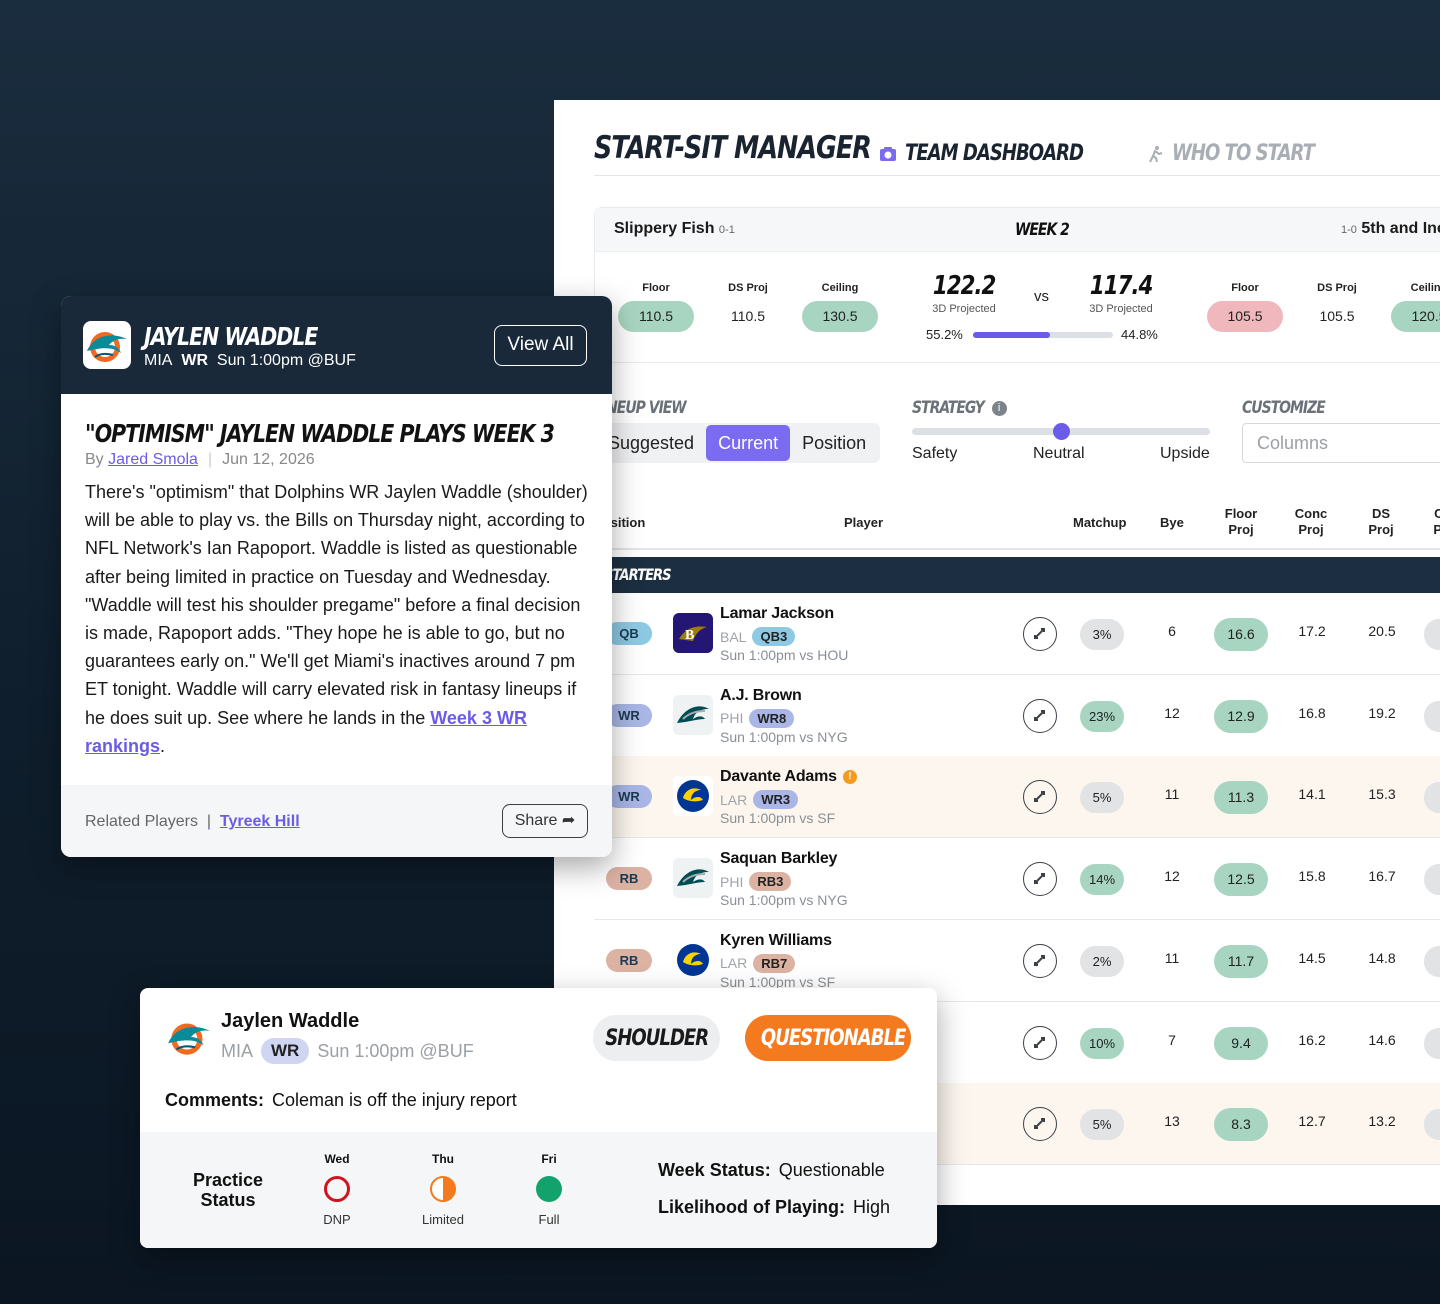 The image size is (1440, 1304). What do you see at coordinates (774, 1207) in the screenshot?
I see `likelihood: Likelihood of Playing: High` at bounding box center [774, 1207].